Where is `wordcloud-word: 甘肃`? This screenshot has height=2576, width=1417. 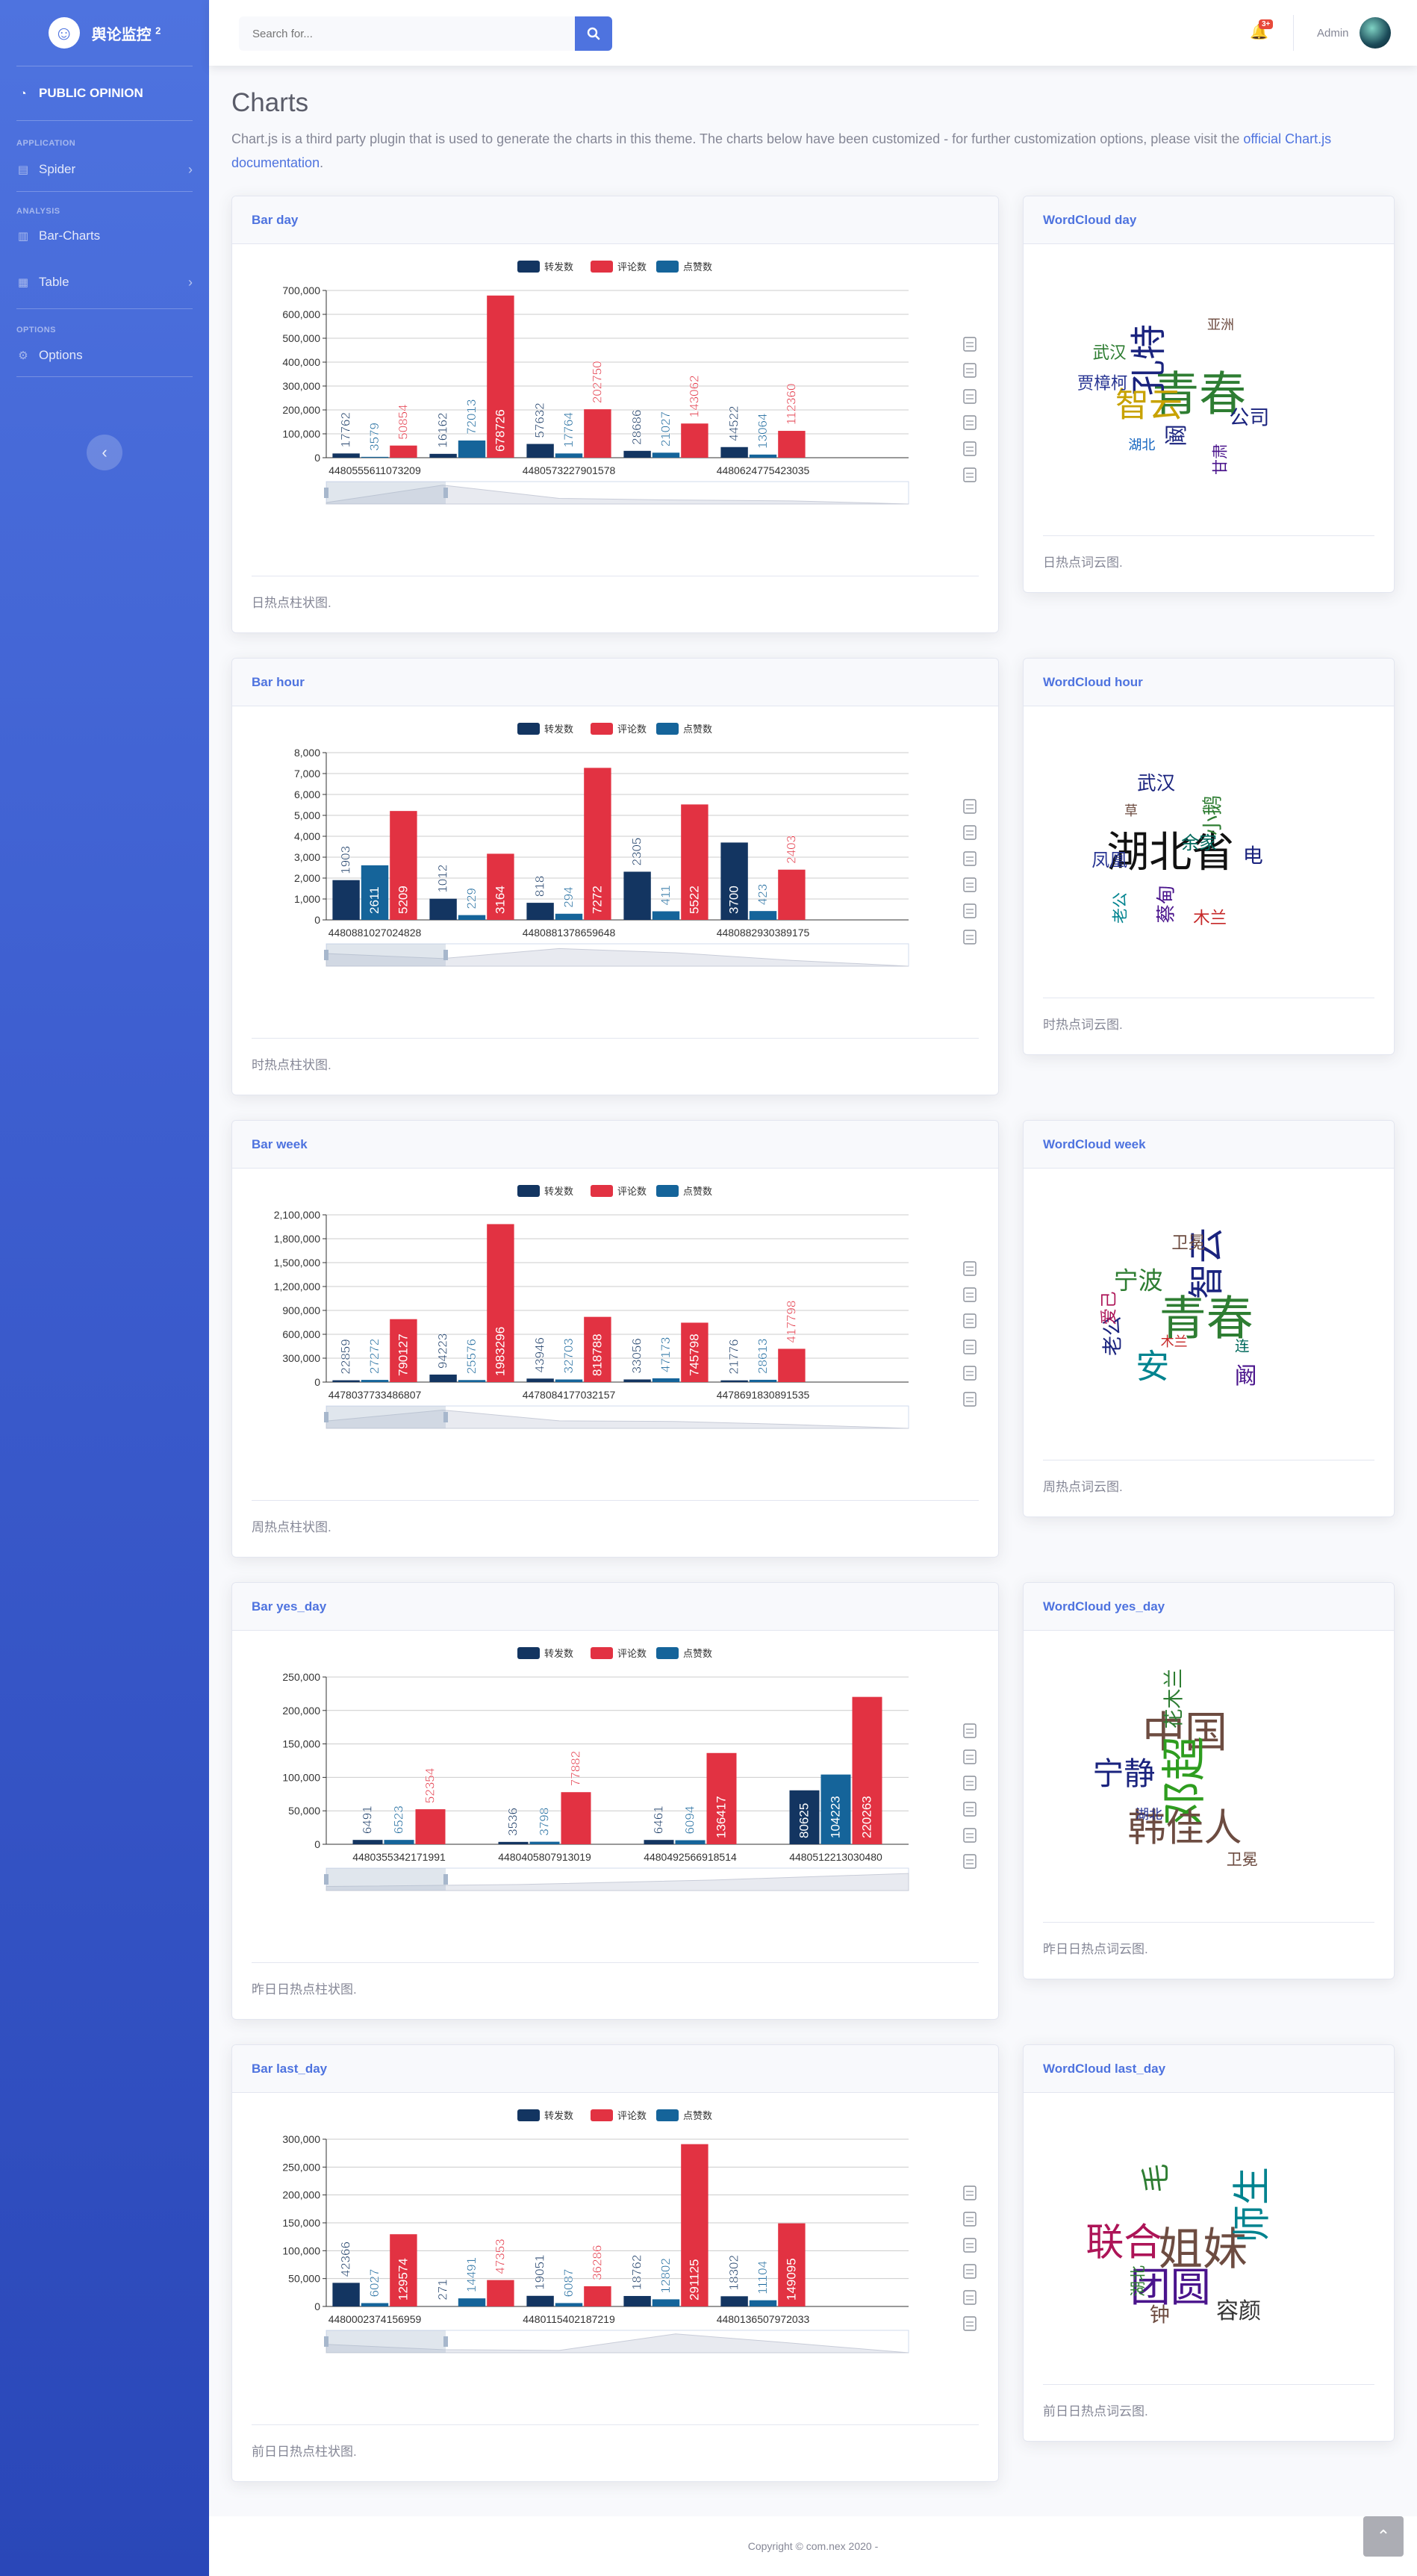 wordcloud-word: 甘肃 is located at coordinates (1221, 459).